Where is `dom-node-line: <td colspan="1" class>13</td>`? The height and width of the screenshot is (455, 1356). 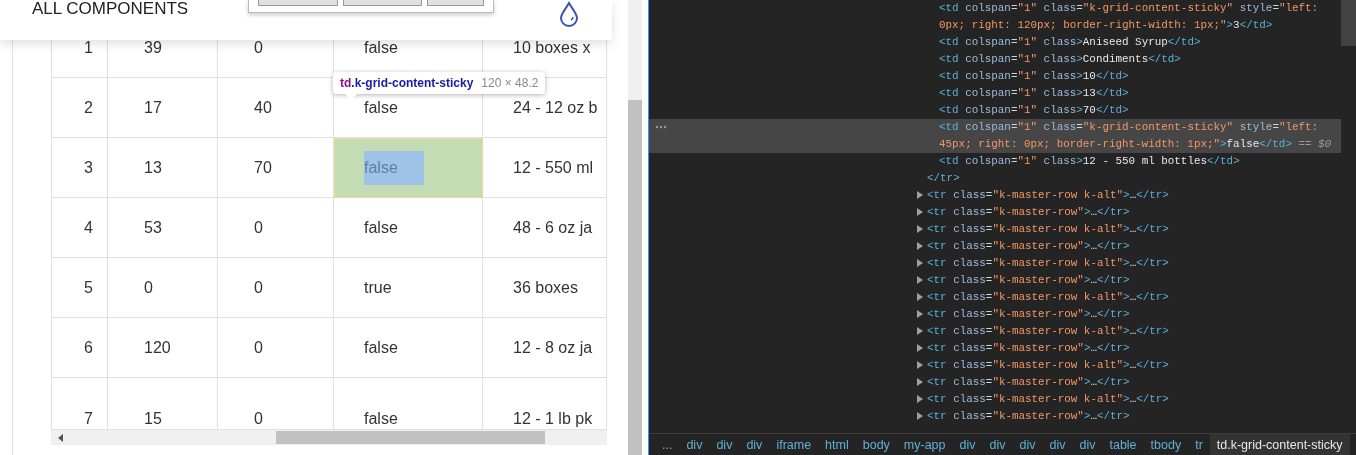
dom-node-line: <td colspan="1" class>13</td> is located at coordinates (995, 93).